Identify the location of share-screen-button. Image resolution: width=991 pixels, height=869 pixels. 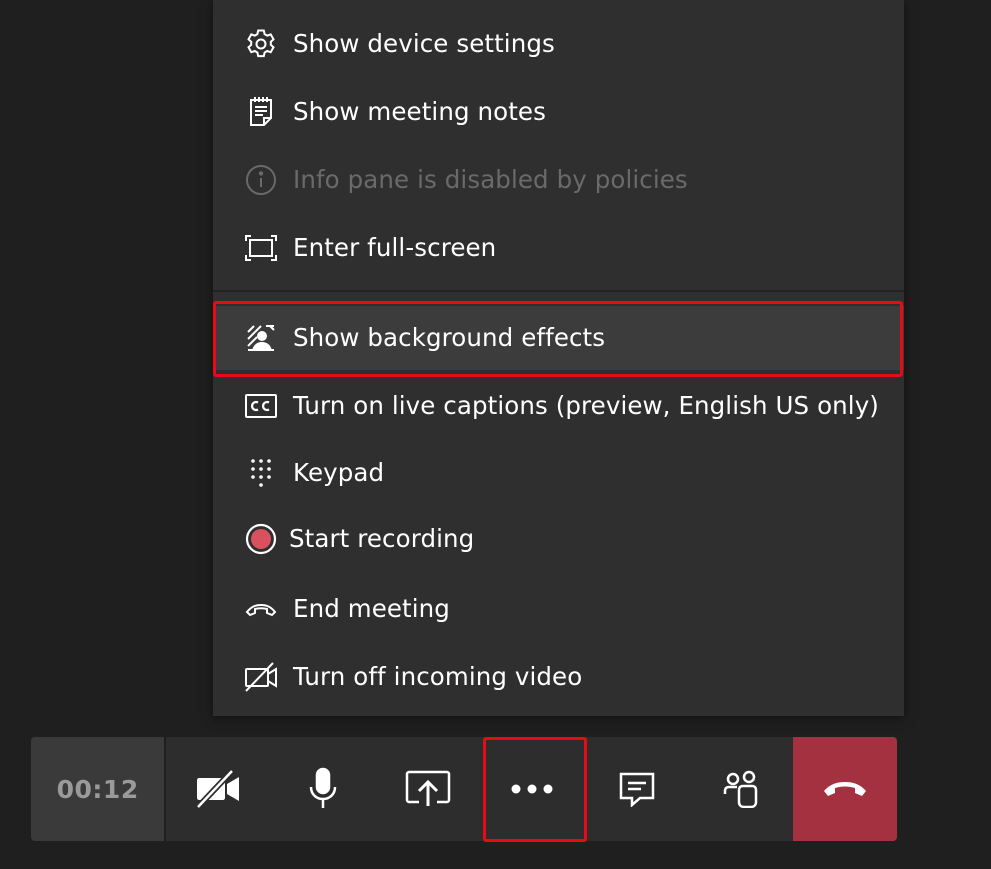
(427, 789).